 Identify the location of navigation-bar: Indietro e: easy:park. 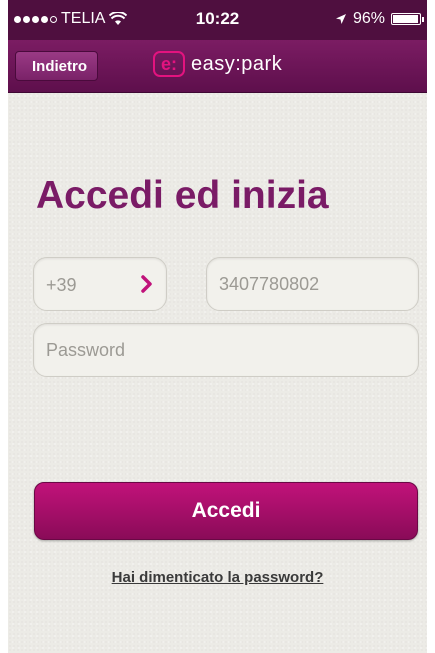
(217, 66).